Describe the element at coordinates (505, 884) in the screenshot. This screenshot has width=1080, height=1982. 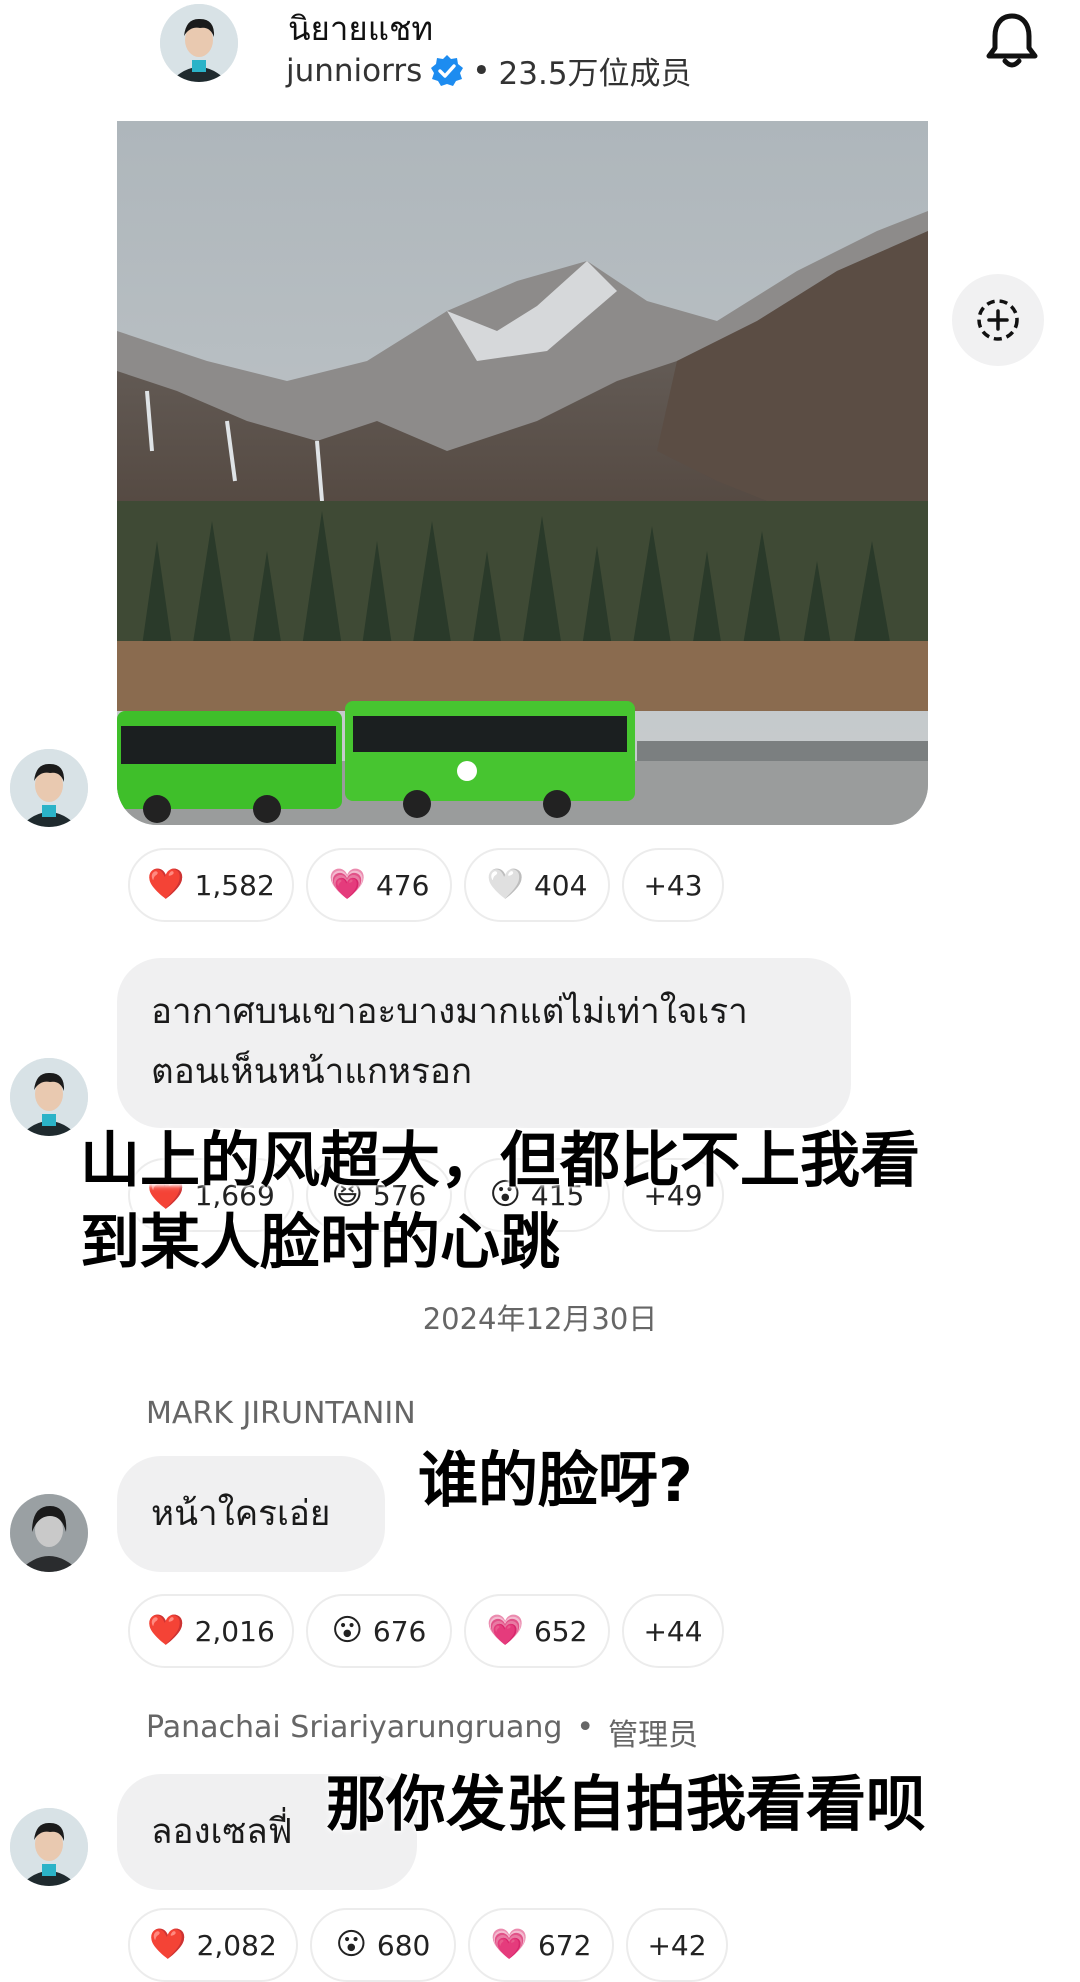
I see `white-heart-icon: 🤍` at that location.